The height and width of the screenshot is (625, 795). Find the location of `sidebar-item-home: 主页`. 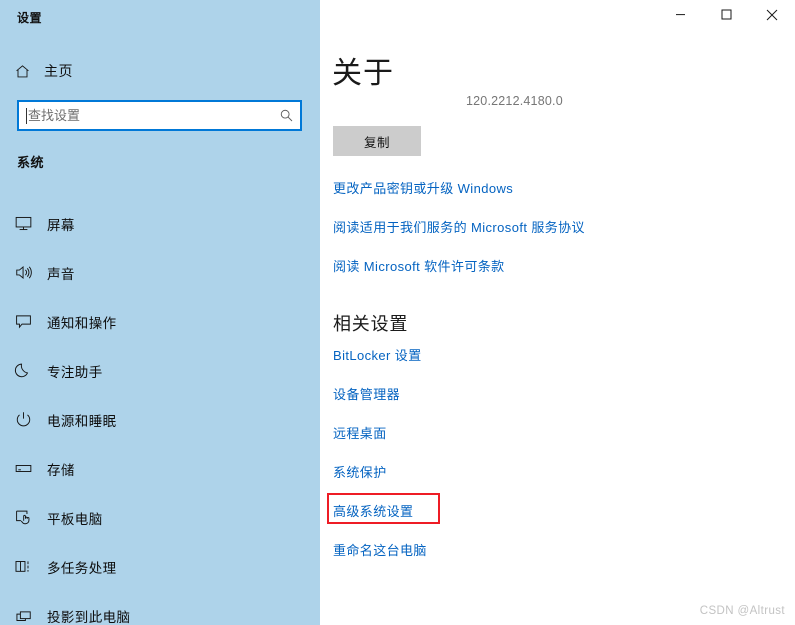

sidebar-item-home: 主页 is located at coordinates (160, 71).